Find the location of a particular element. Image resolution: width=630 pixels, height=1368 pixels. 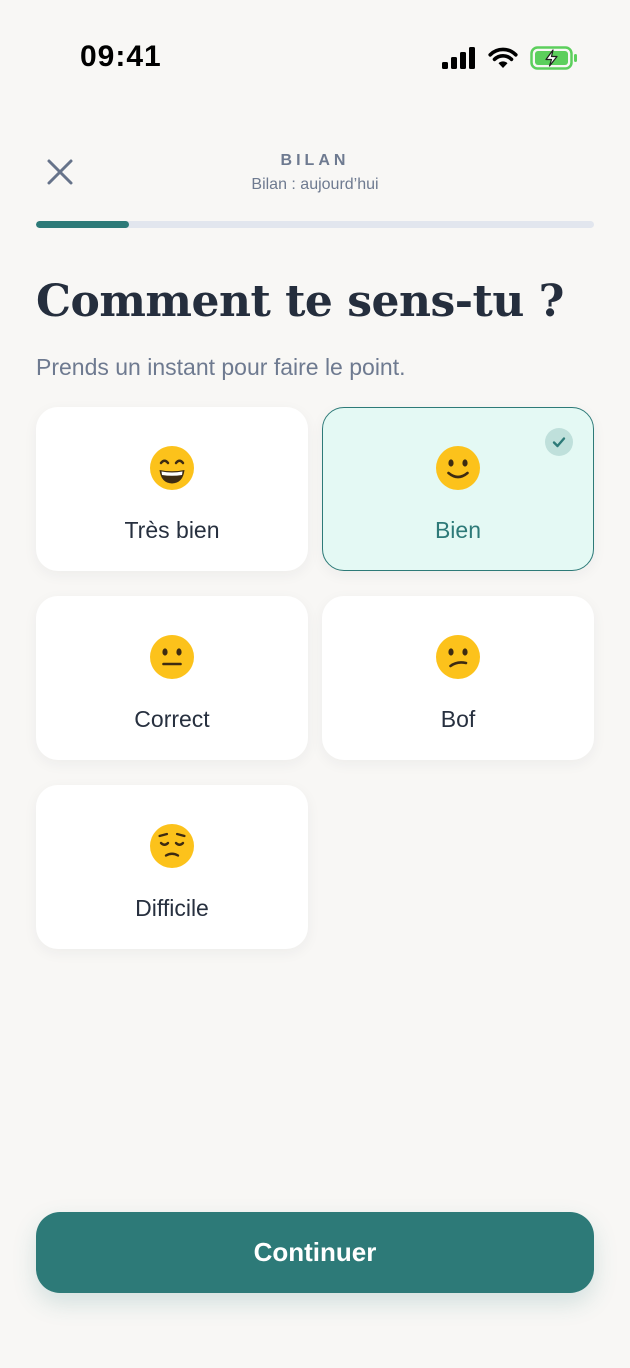

status-time: 09:41 is located at coordinates (121, 56).